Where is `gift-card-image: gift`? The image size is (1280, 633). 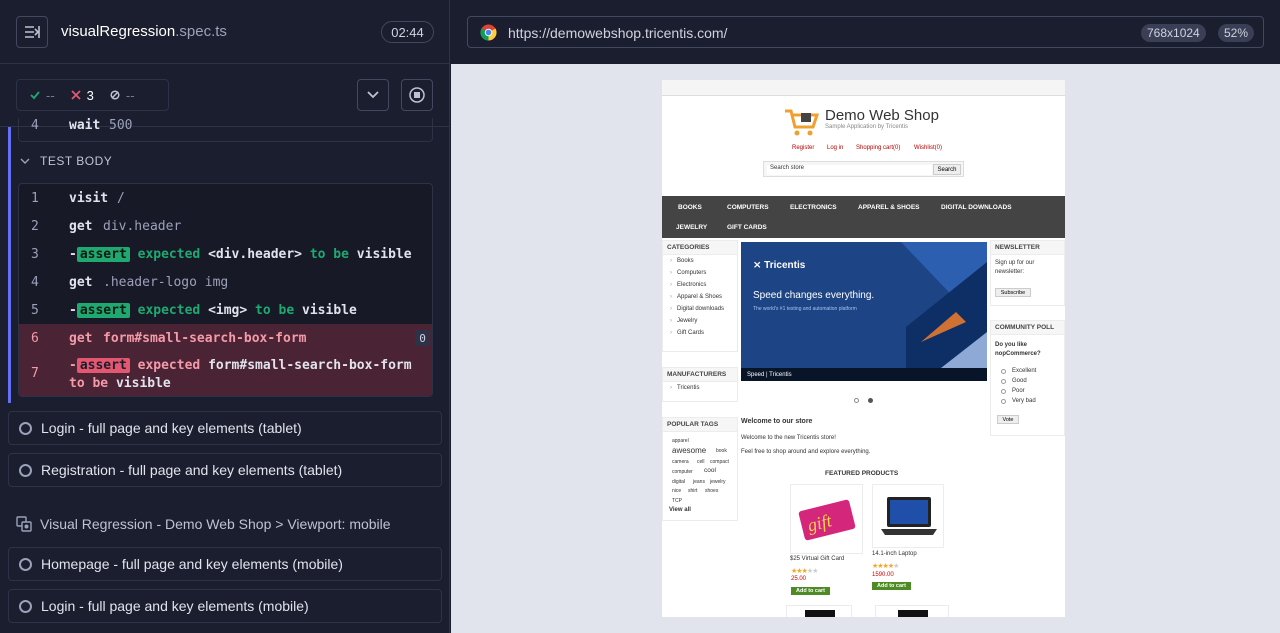 gift-card-image: gift is located at coordinates (827, 520).